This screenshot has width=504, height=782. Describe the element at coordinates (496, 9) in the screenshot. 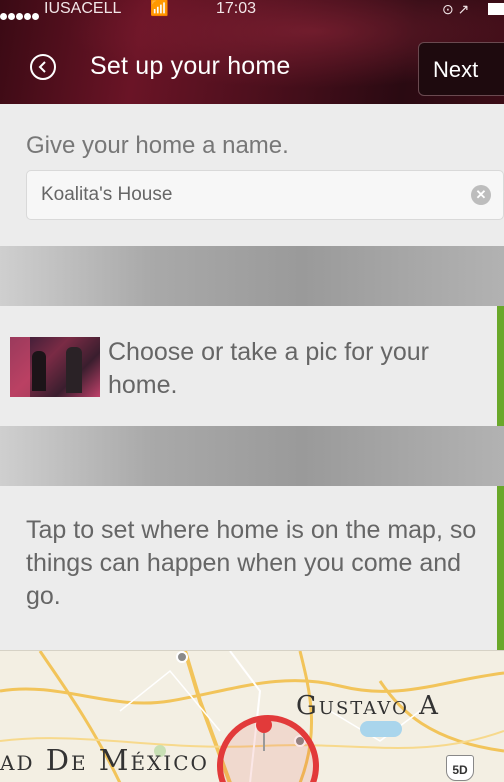

I see `battery-icon` at that location.